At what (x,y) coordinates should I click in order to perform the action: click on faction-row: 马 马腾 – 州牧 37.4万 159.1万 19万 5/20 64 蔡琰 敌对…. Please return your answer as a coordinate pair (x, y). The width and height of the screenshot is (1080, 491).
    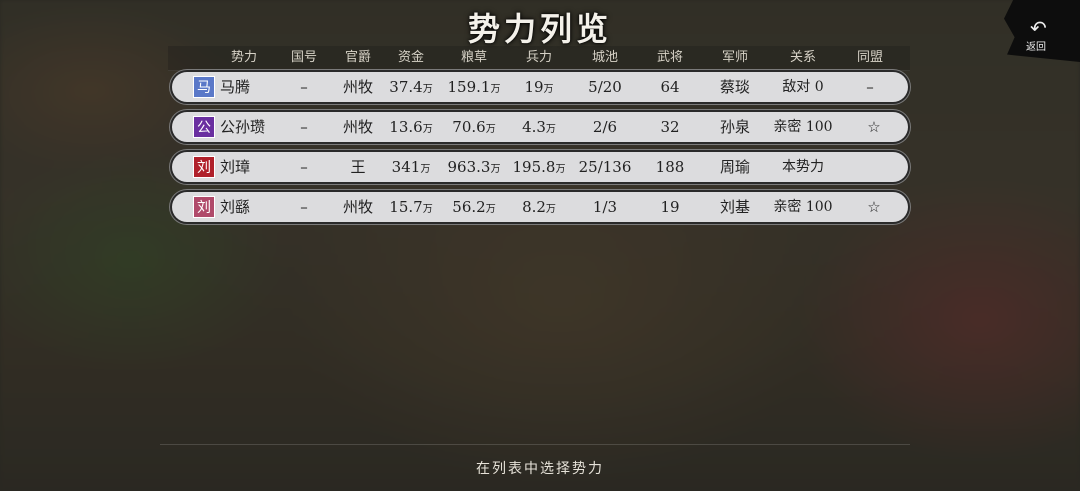
    Looking at the image, I should click on (540, 87).